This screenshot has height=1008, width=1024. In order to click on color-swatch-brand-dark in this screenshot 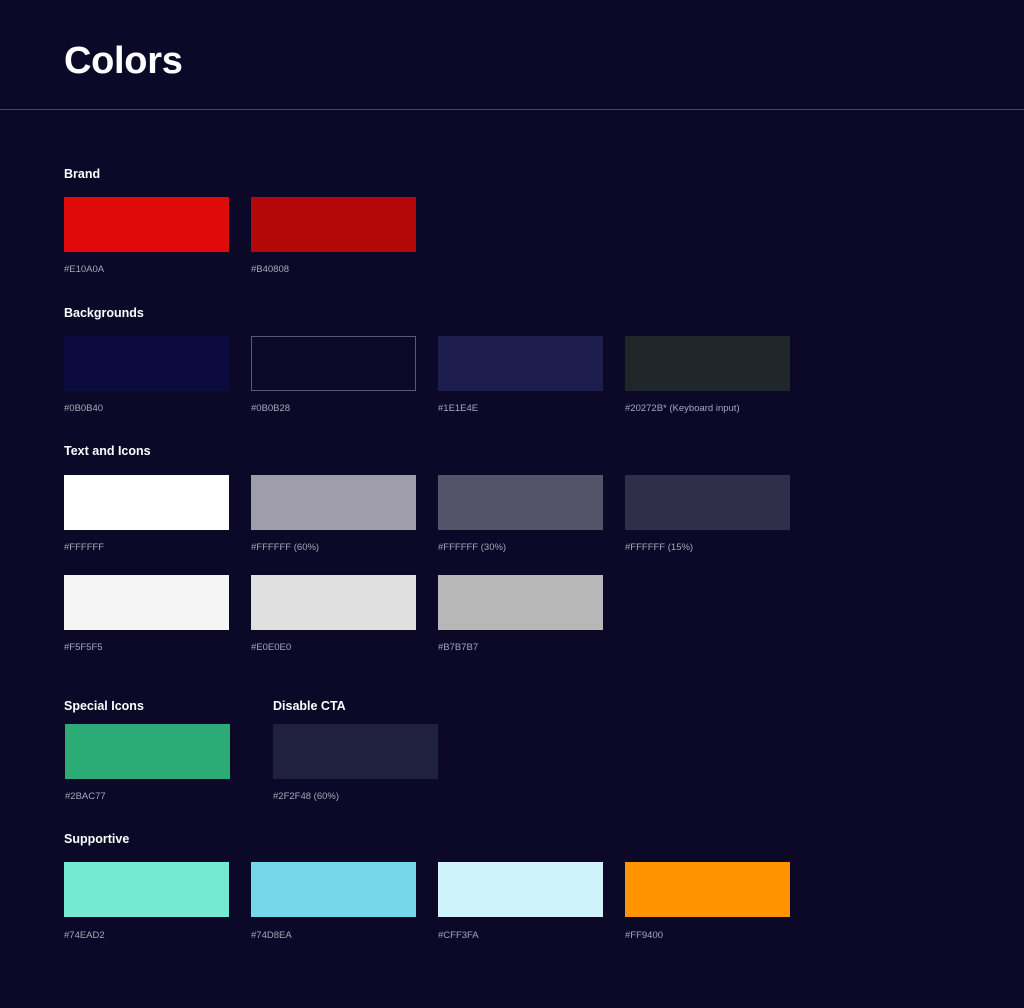, I will do `click(333, 224)`.